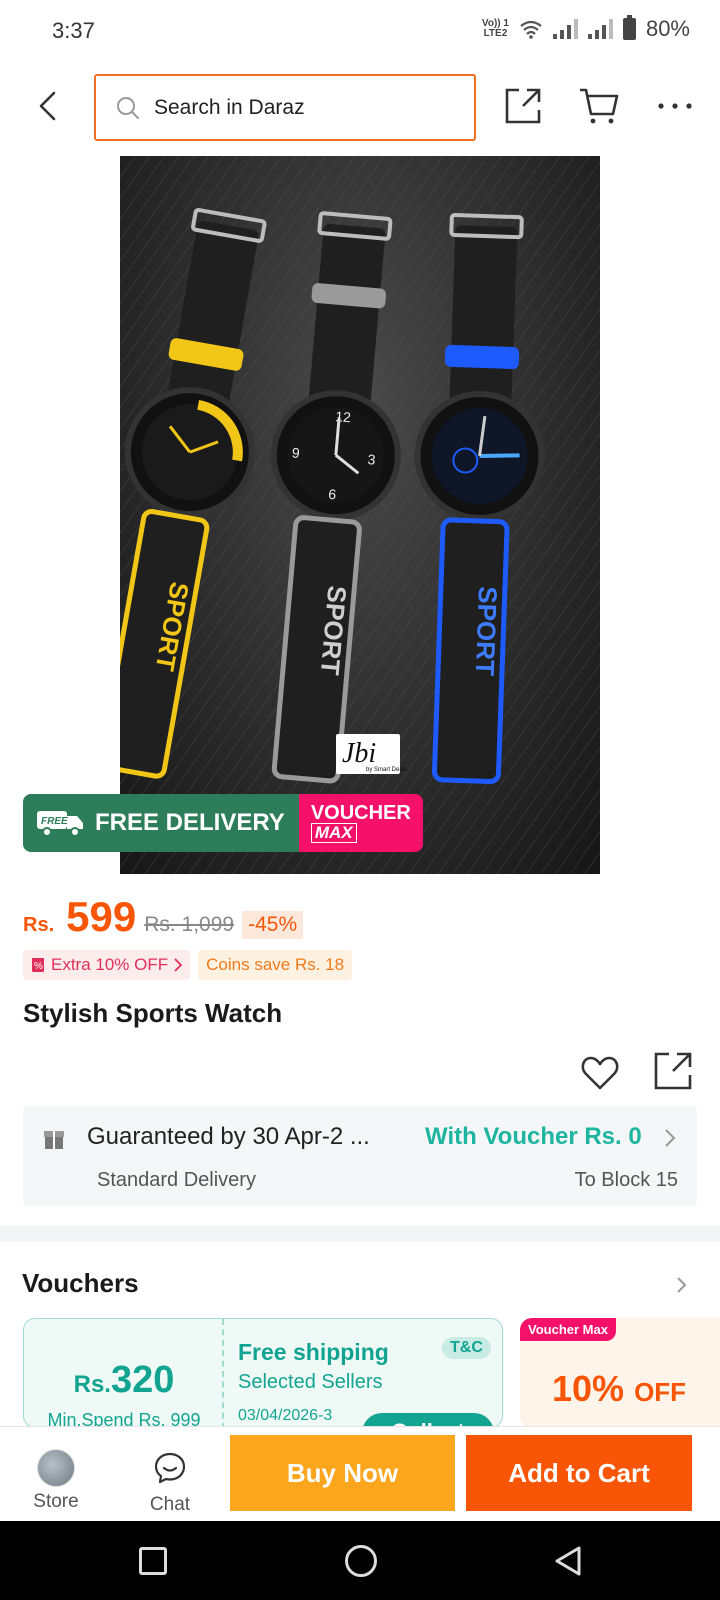 Image resolution: width=720 pixels, height=1600 pixels. What do you see at coordinates (153, 1561) in the screenshot?
I see `recent-apps-icon` at bounding box center [153, 1561].